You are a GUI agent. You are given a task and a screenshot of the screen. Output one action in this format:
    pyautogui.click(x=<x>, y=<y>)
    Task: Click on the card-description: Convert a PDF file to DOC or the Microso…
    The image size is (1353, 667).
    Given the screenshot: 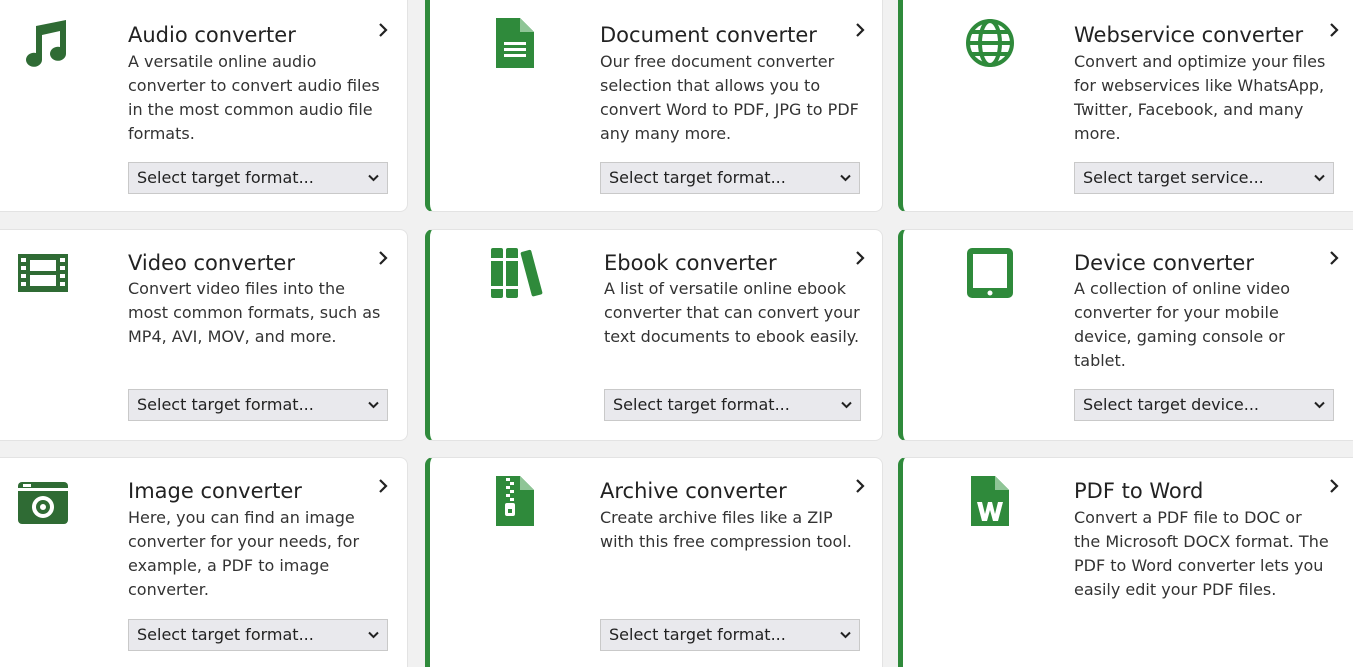 What is the action you would take?
    pyautogui.click(x=1201, y=553)
    